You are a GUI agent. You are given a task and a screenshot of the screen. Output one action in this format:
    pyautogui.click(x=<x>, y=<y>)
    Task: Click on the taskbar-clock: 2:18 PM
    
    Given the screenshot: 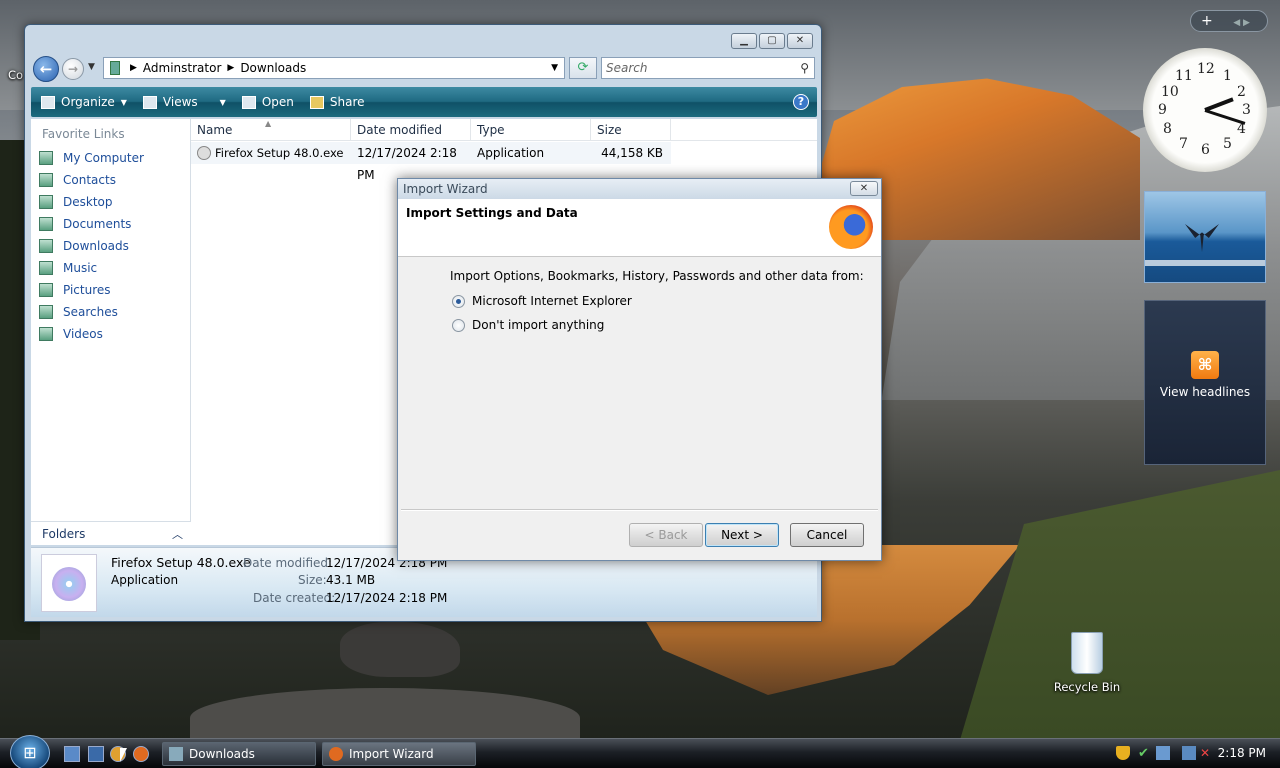 What is the action you would take?
    pyautogui.click(x=1242, y=753)
    